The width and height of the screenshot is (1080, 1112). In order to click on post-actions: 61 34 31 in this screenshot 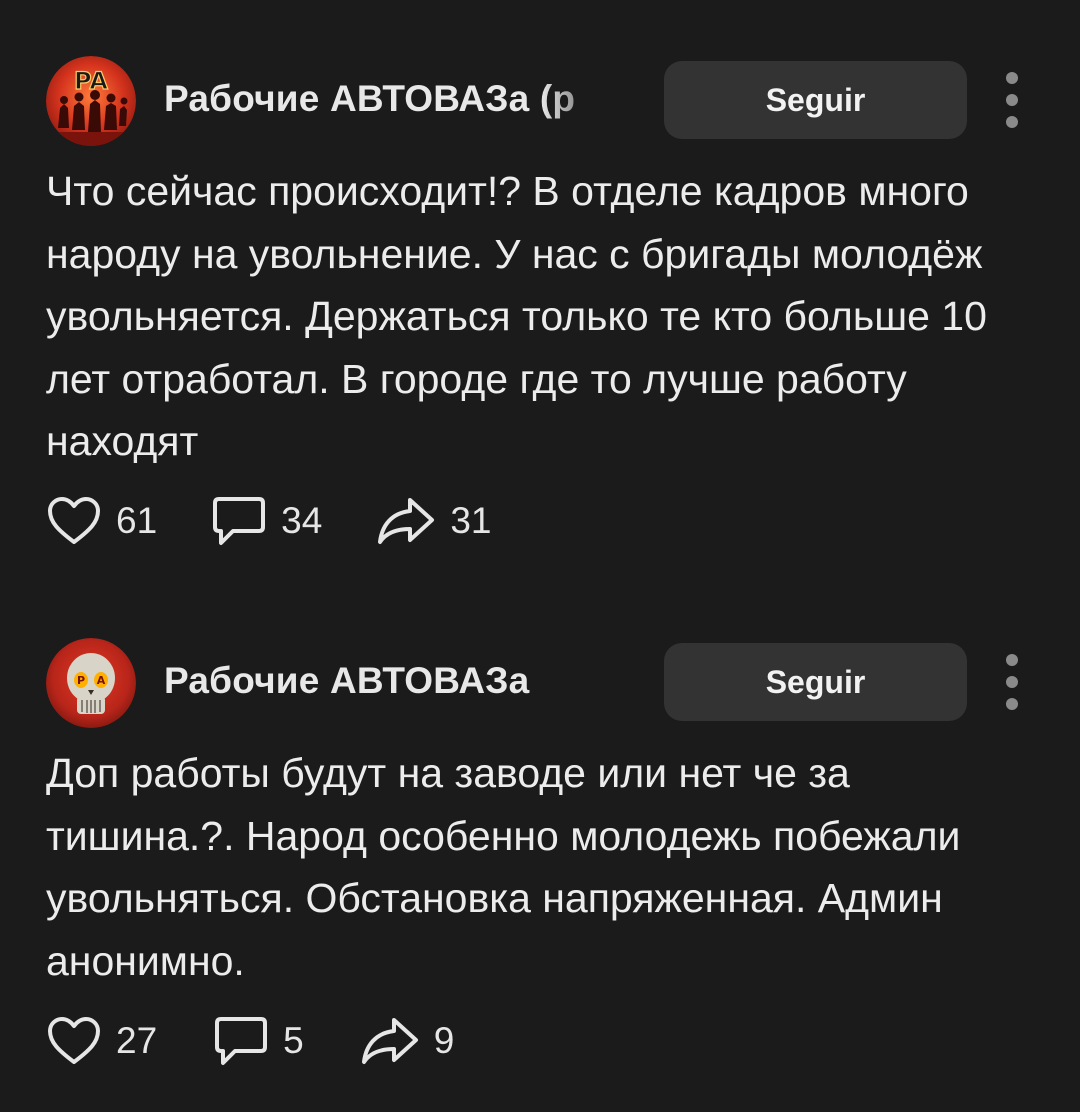, I will do `click(268, 521)`.